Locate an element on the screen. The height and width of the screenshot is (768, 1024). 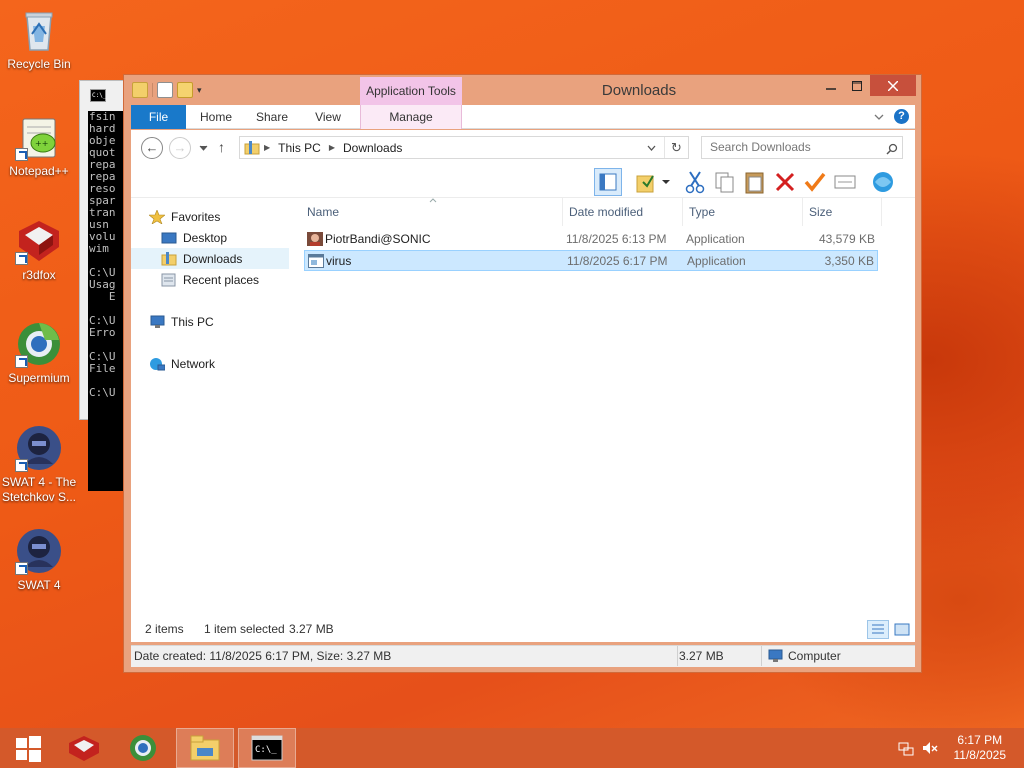
forward-button: → is located at coordinates (180, 148).